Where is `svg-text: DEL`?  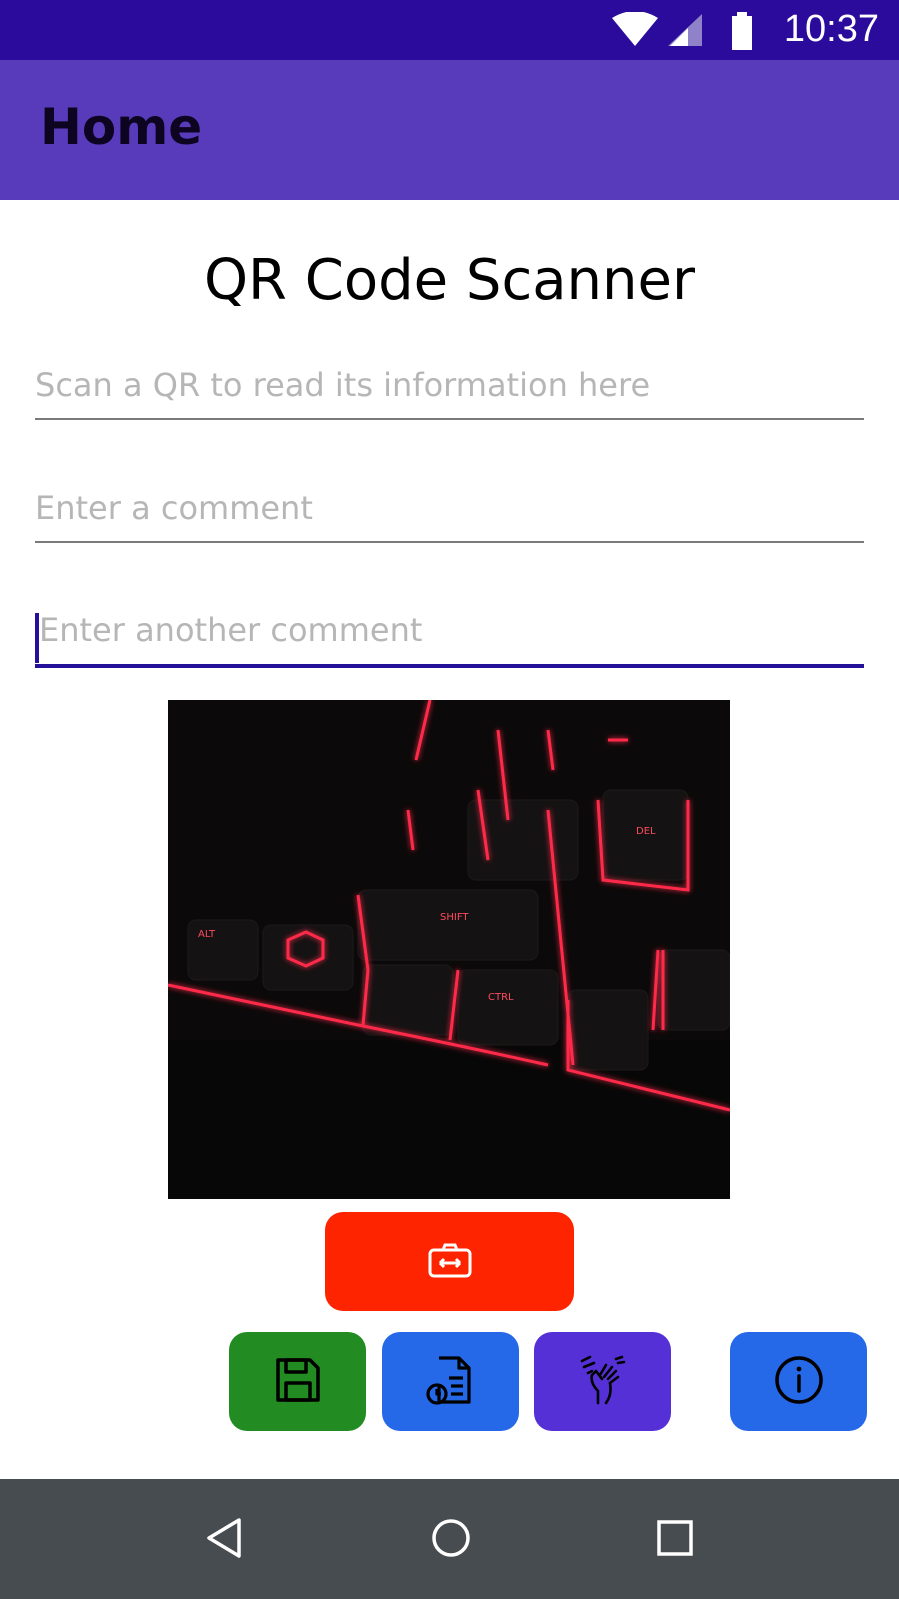 svg-text: DEL is located at coordinates (646, 831).